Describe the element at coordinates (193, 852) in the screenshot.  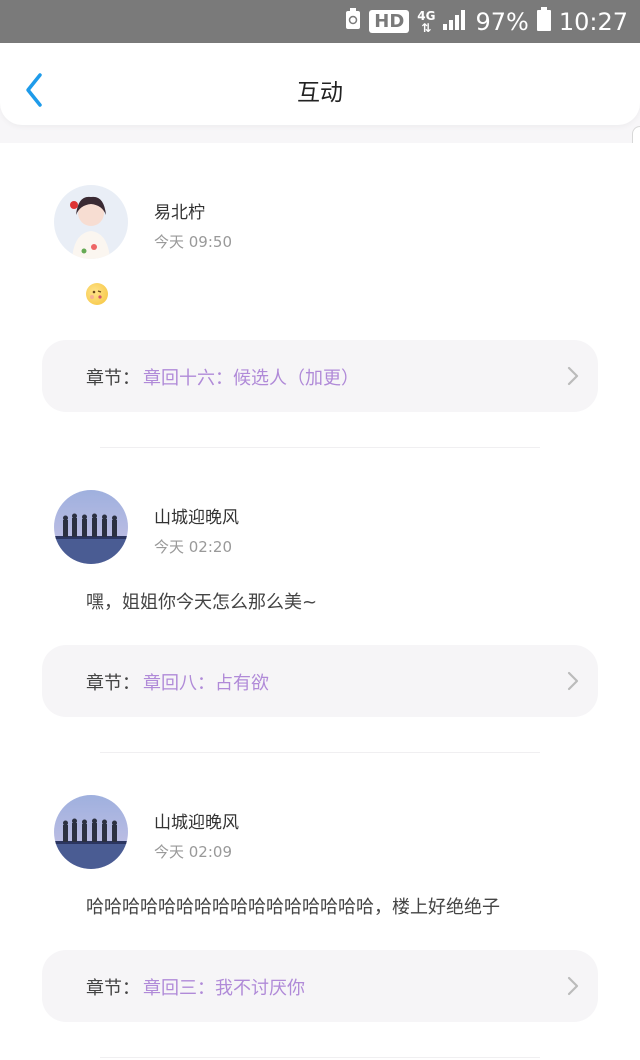
I see `comment-time: 今天 02:09` at that location.